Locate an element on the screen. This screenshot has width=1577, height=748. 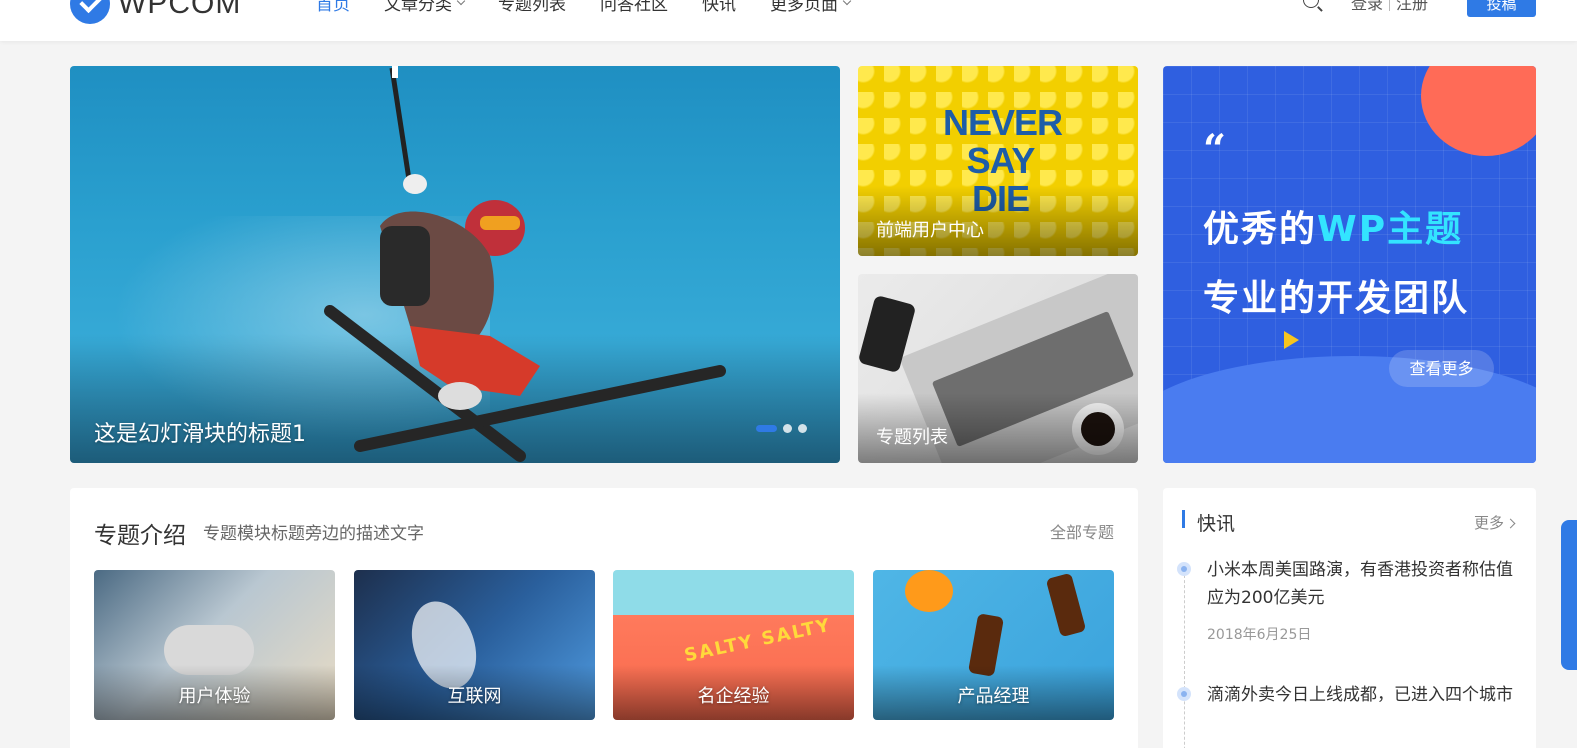
topic-label: 名企经验 is located at coordinates (733, 696).